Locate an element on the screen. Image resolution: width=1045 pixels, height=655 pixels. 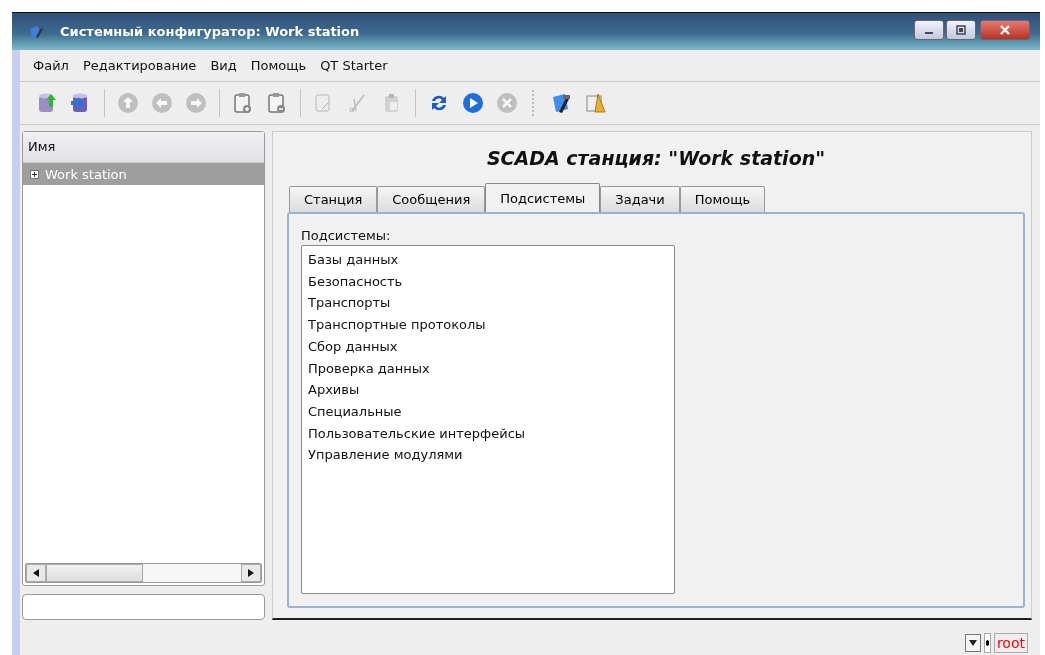
column-header: Имя is located at coordinates (143, 147).